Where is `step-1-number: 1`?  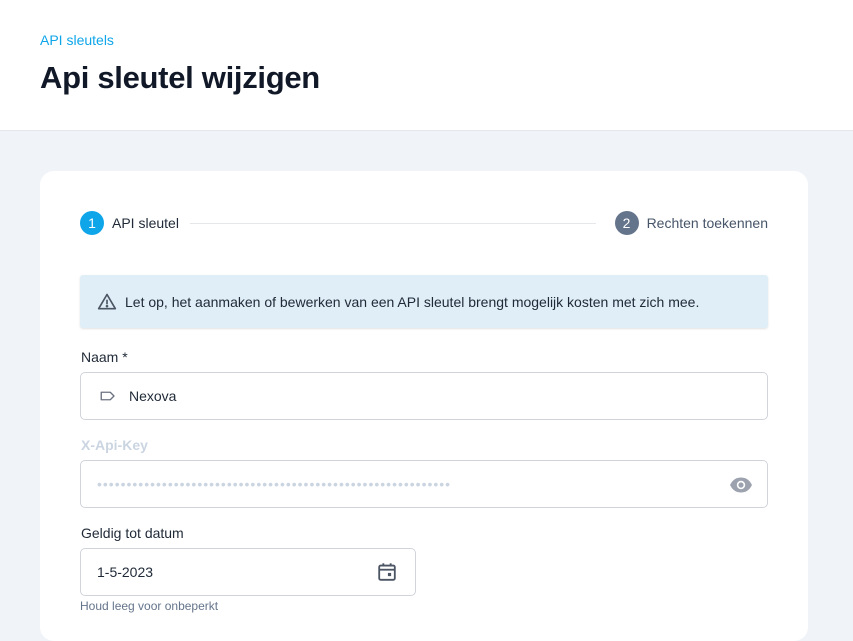
step-1-number: 1 is located at coordinates (92, 223).